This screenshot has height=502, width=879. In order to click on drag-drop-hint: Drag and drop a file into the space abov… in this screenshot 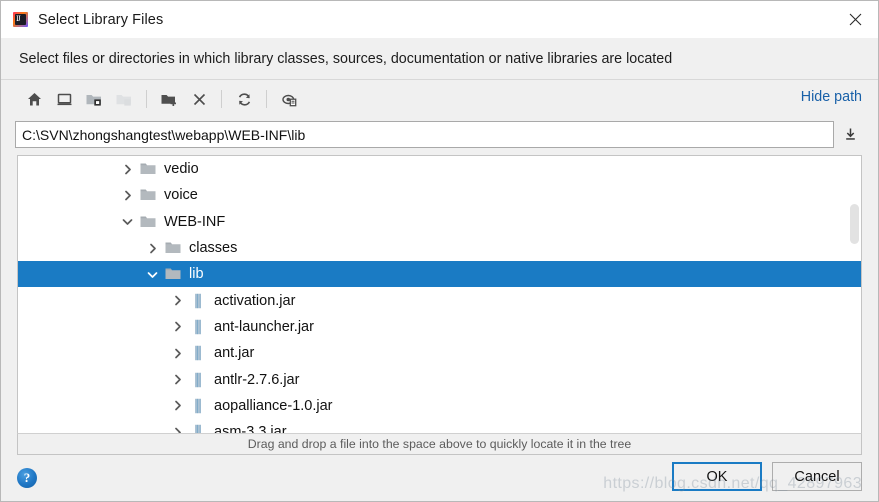, I will do `click(439, 444)`.